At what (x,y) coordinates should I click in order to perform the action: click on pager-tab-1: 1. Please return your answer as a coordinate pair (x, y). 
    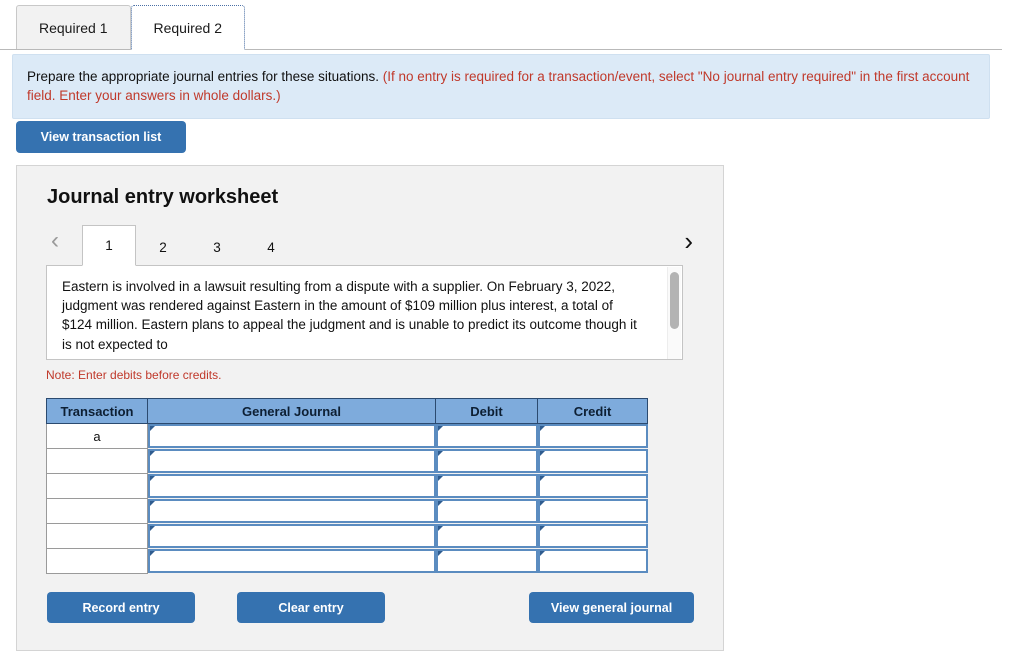
    Looking at the image, I should click on (109, 245).